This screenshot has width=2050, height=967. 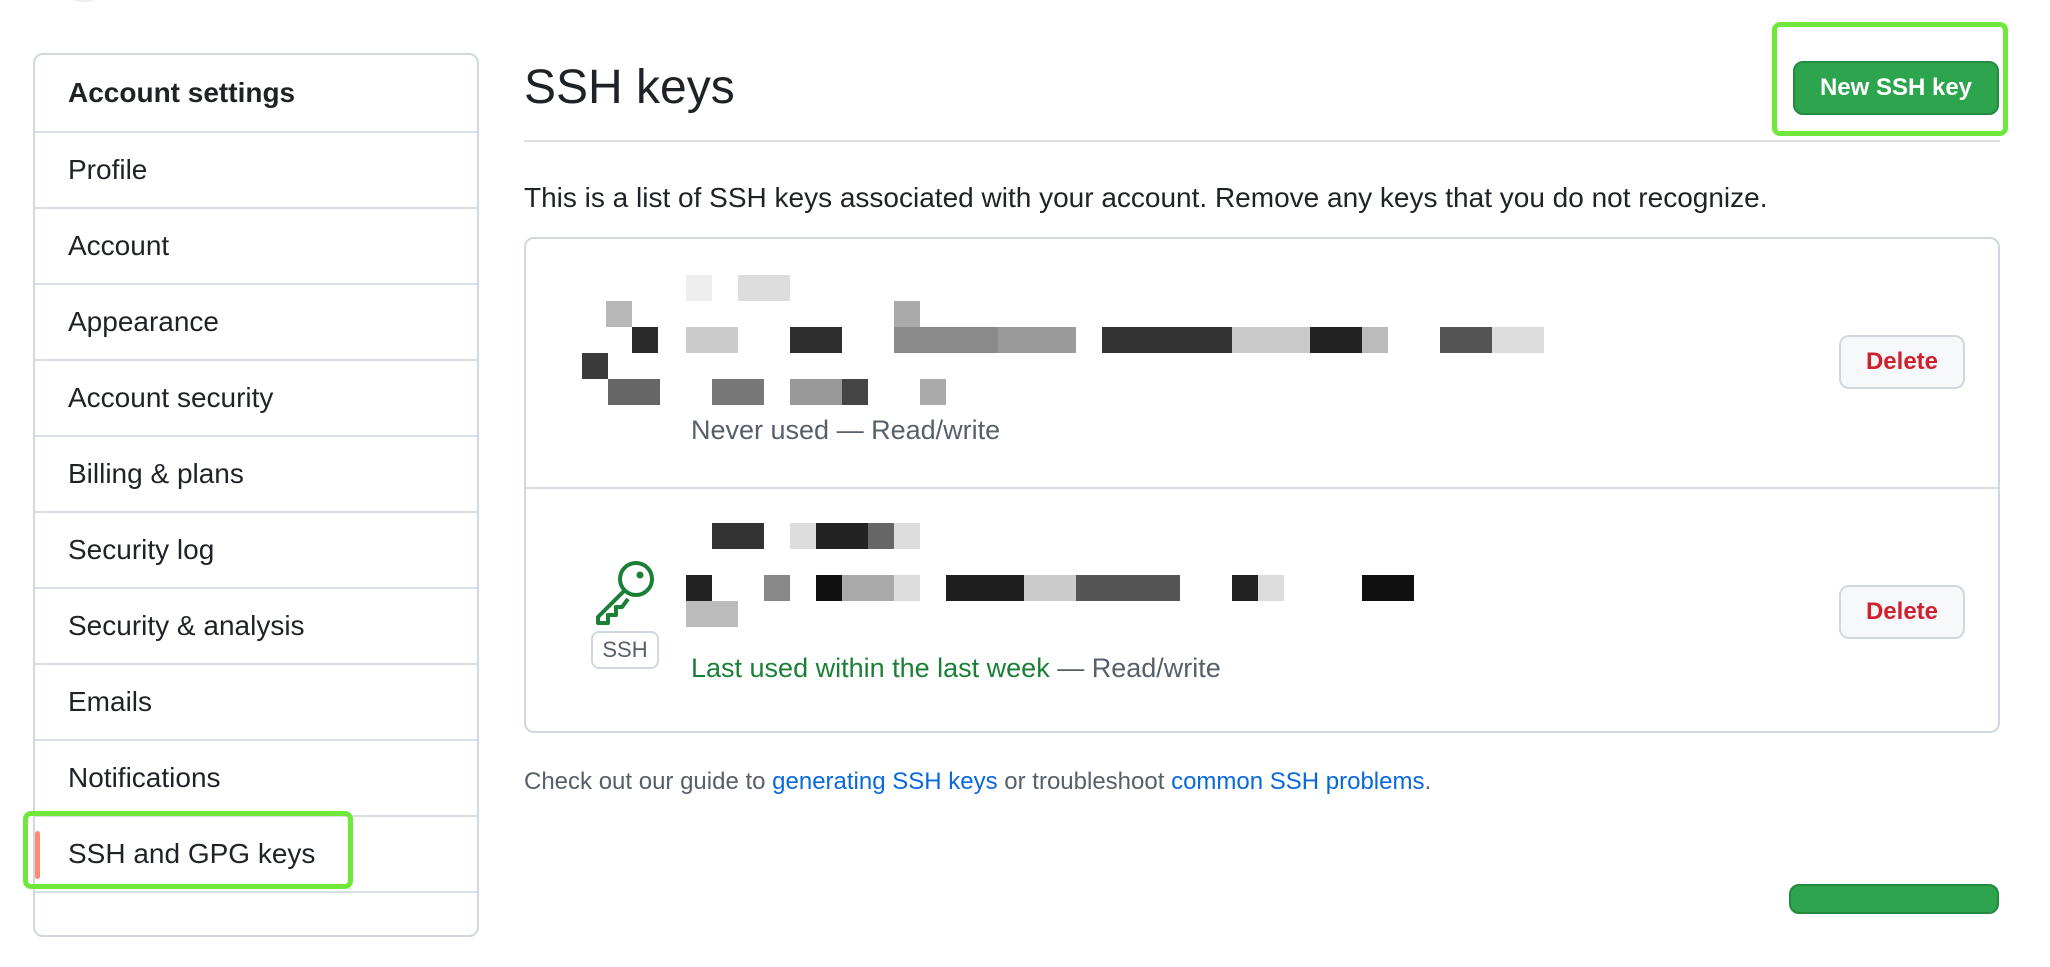 I want to click on sidebar-item-account-security: Account security, so click(x=256, y=397).